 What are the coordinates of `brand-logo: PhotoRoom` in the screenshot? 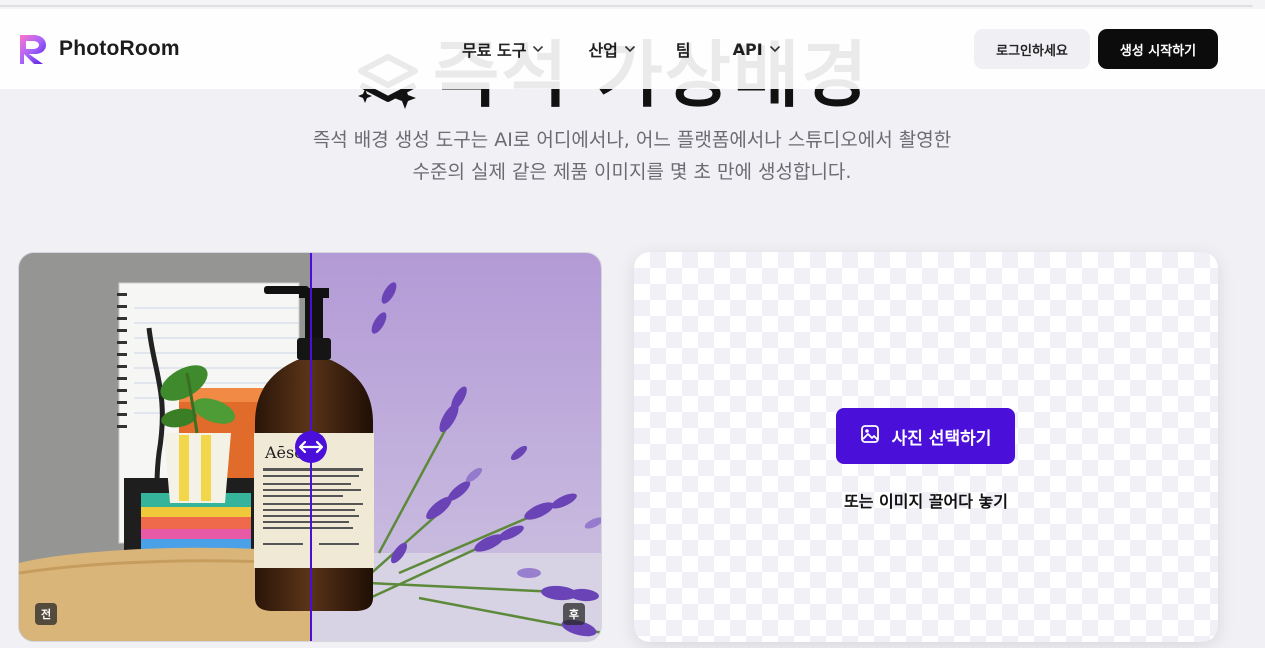 It's located at (98, 49).